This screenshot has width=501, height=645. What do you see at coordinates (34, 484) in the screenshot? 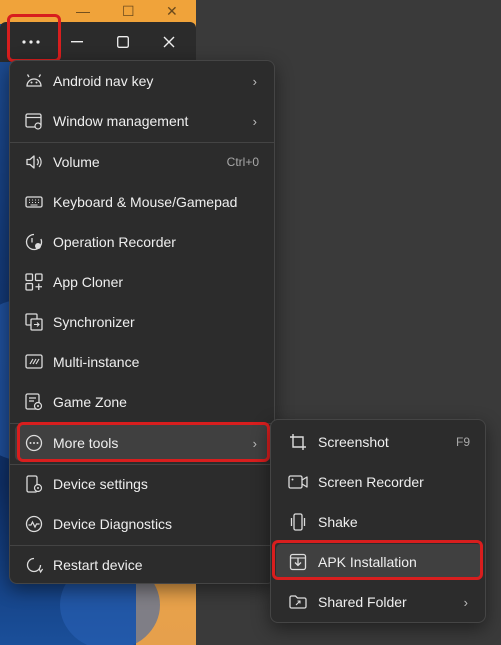
I see `device-settings-icon` at bounding box center [34, 484].